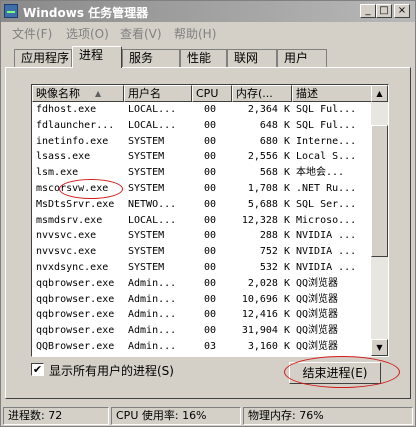  I want to click on tab-users: 用户, so click(302, 58).